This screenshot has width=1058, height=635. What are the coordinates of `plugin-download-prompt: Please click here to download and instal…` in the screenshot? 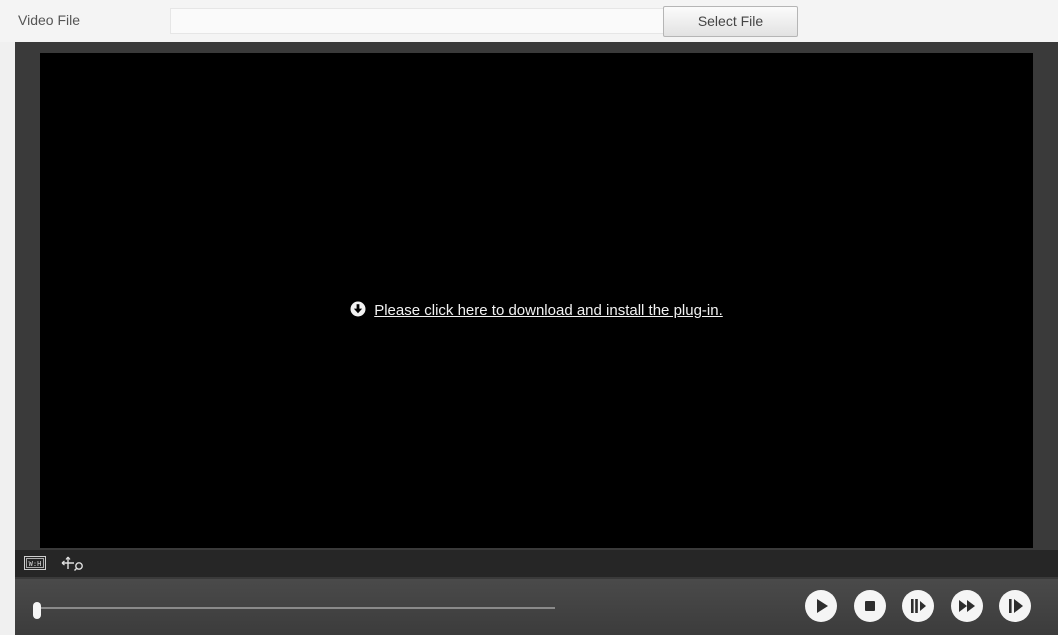 It's located at (536, 310).